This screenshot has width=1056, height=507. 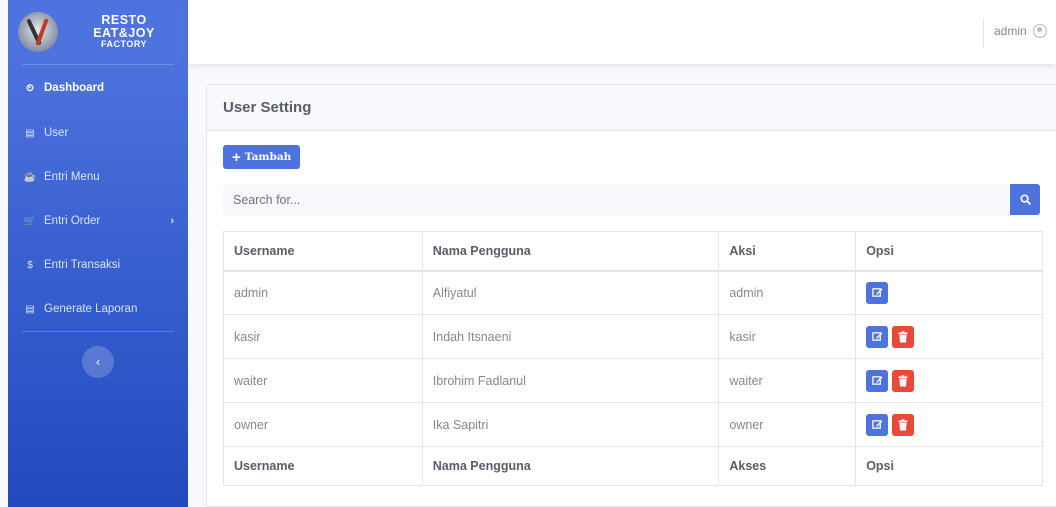 I want to click on sidebar-item-label: Entri Menu, so click(x=72, y=177).